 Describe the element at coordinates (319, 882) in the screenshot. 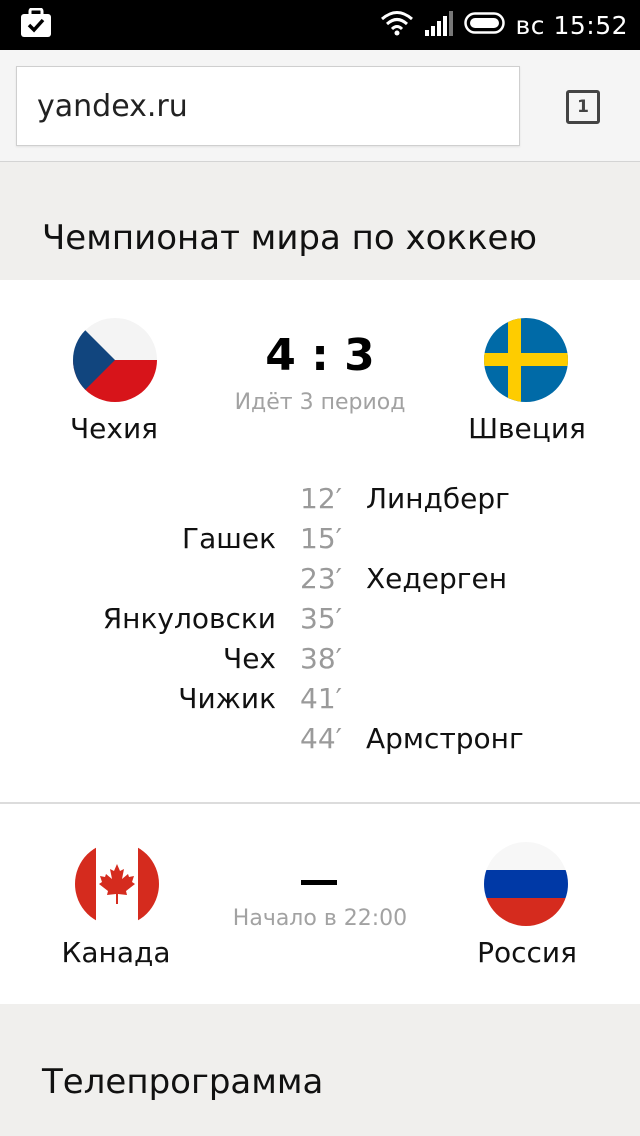

I see `score-placeholder-dash` at that location.